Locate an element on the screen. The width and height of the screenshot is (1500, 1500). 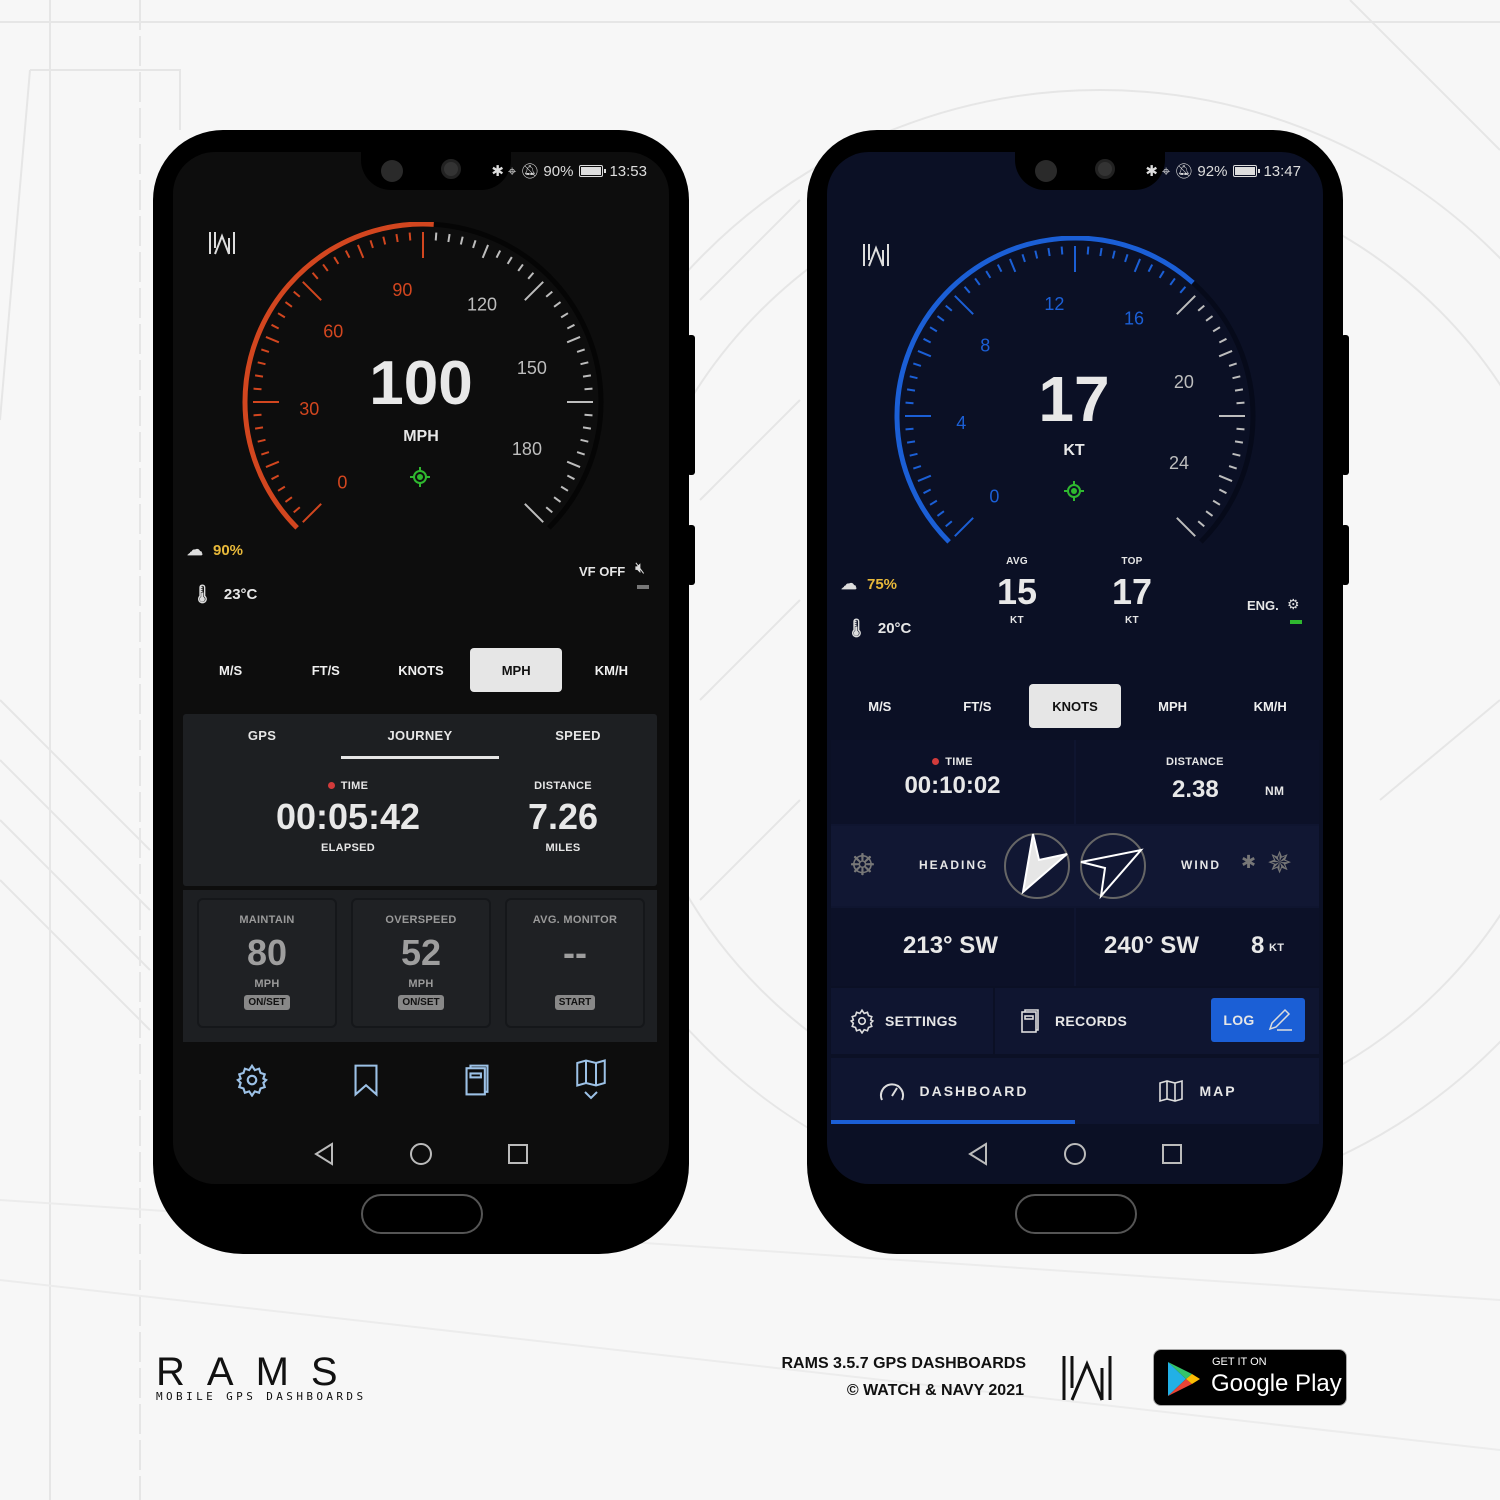
notch is located at coordinates (1090, 171).